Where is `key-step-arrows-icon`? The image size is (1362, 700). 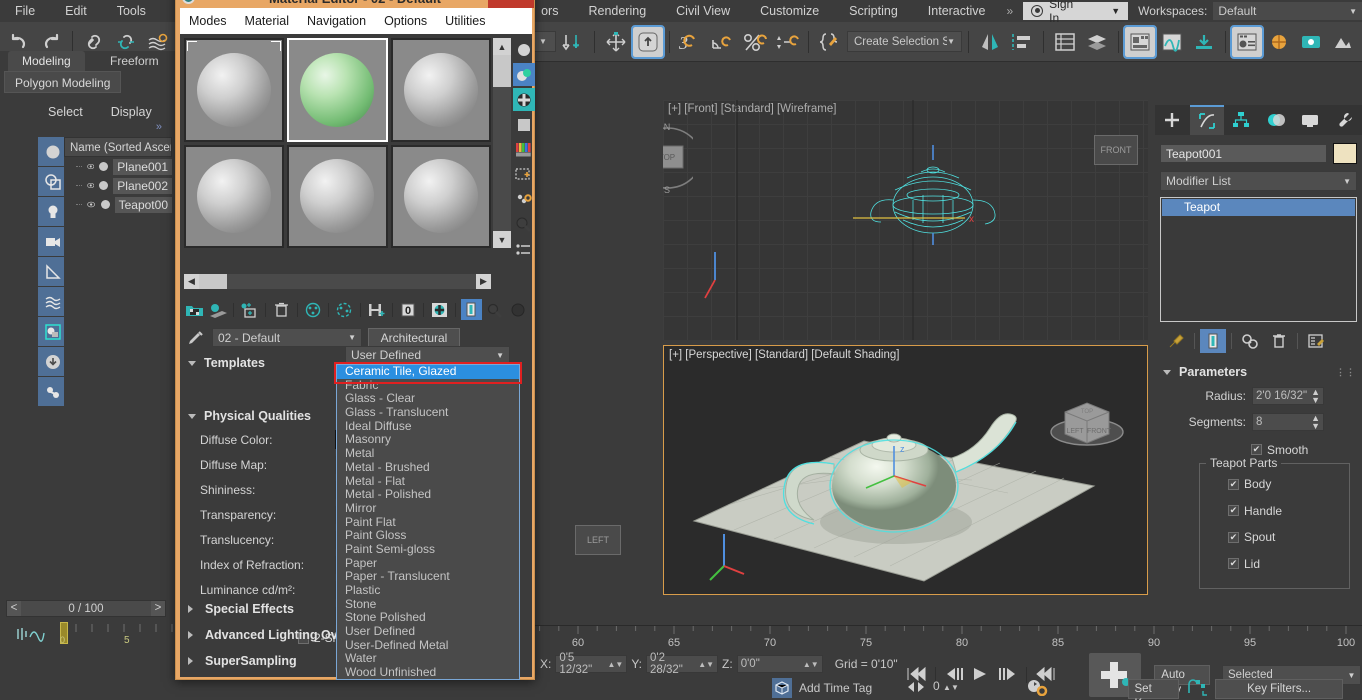 key-step-arrows-icon is located at coordinates (916, 688).